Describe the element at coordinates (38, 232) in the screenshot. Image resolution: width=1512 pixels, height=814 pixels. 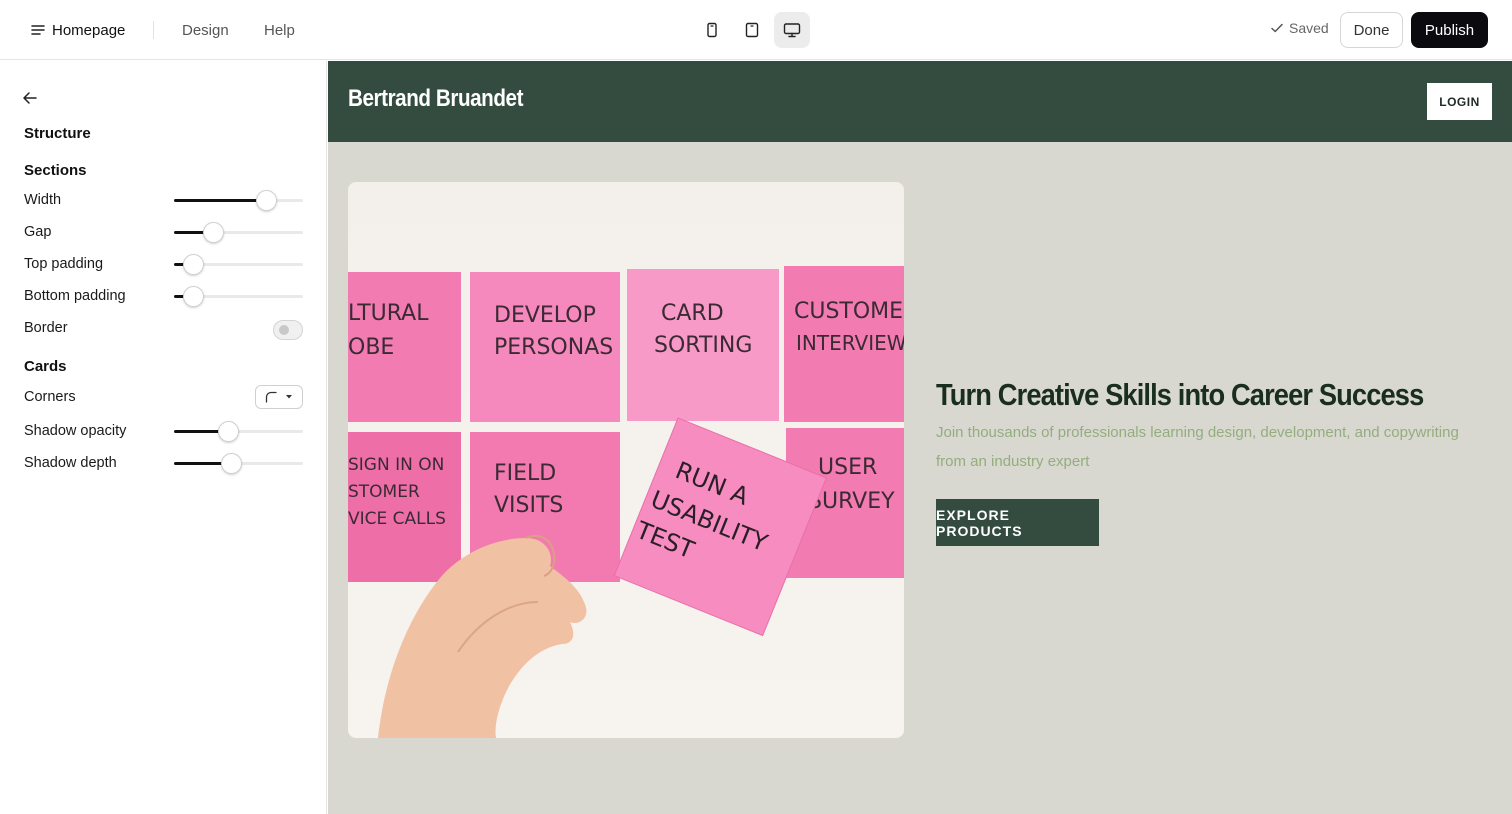
I see `gap-label: Gap` at that location.